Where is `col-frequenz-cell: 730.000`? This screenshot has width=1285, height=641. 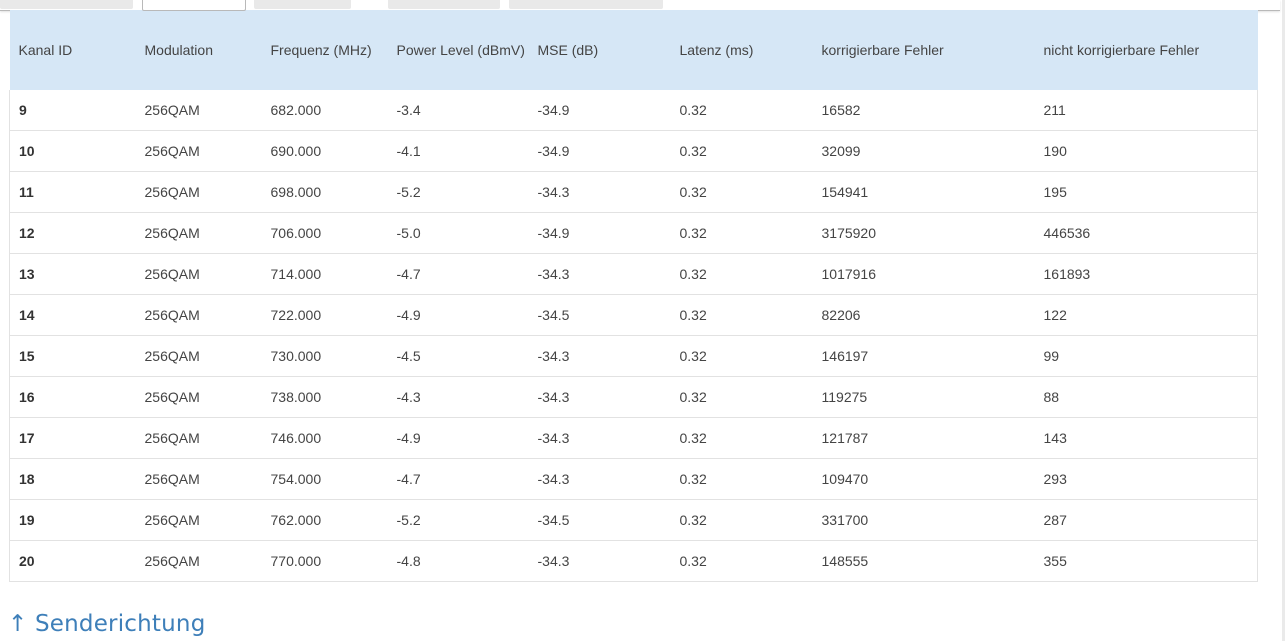
col-frequenz-cell: 730.000 is located at coordinates (324, 356).